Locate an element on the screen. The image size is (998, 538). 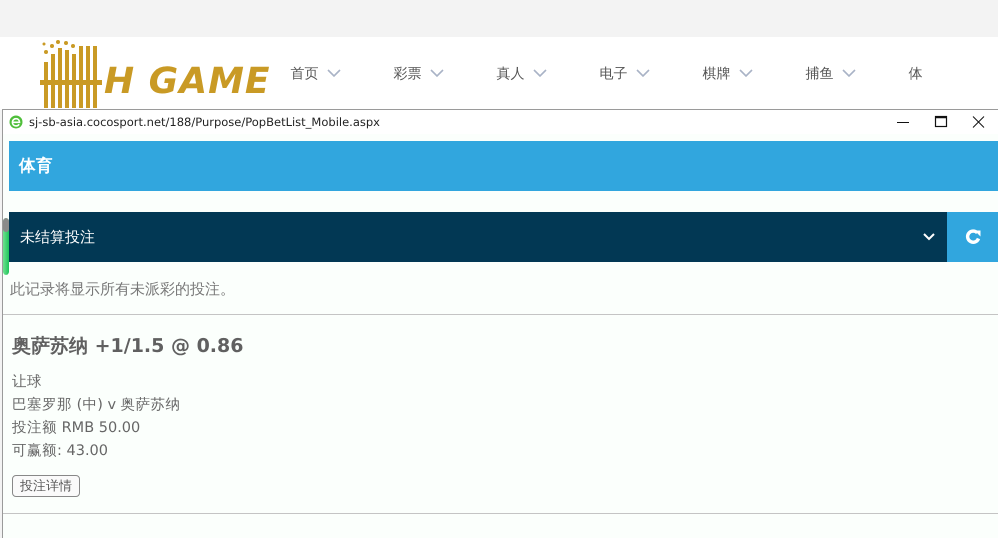
browser-icon is located at coordinates (16, 122).